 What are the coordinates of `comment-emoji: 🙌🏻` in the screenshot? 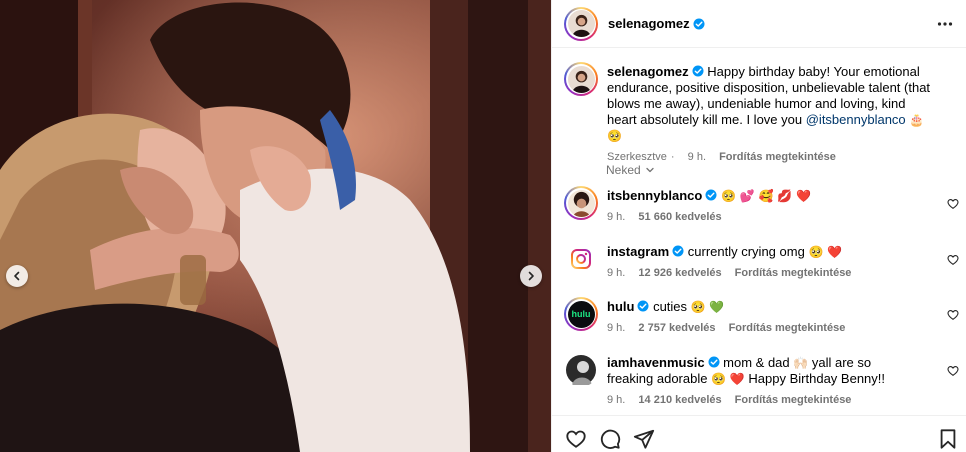 It's located at (801, 363).